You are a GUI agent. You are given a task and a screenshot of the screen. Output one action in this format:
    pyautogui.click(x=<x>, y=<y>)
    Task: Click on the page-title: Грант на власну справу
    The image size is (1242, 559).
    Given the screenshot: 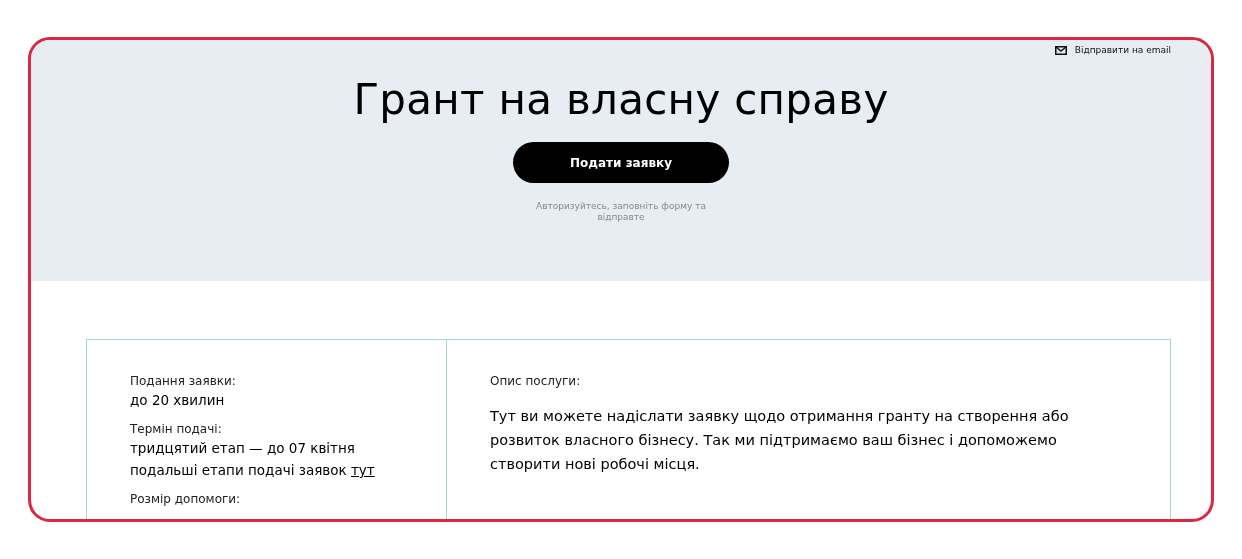 What is the action you would take?
    pyautogui.click(x=621, y=99)
    